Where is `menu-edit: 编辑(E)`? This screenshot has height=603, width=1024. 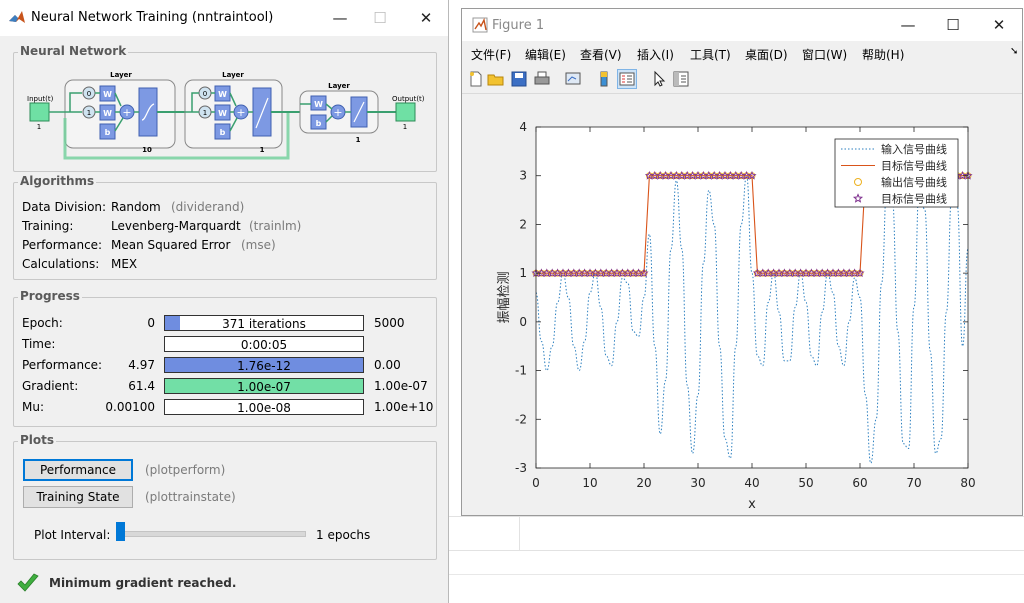 menu-edit: 编辑(E) is located at coordinates (545, 54).